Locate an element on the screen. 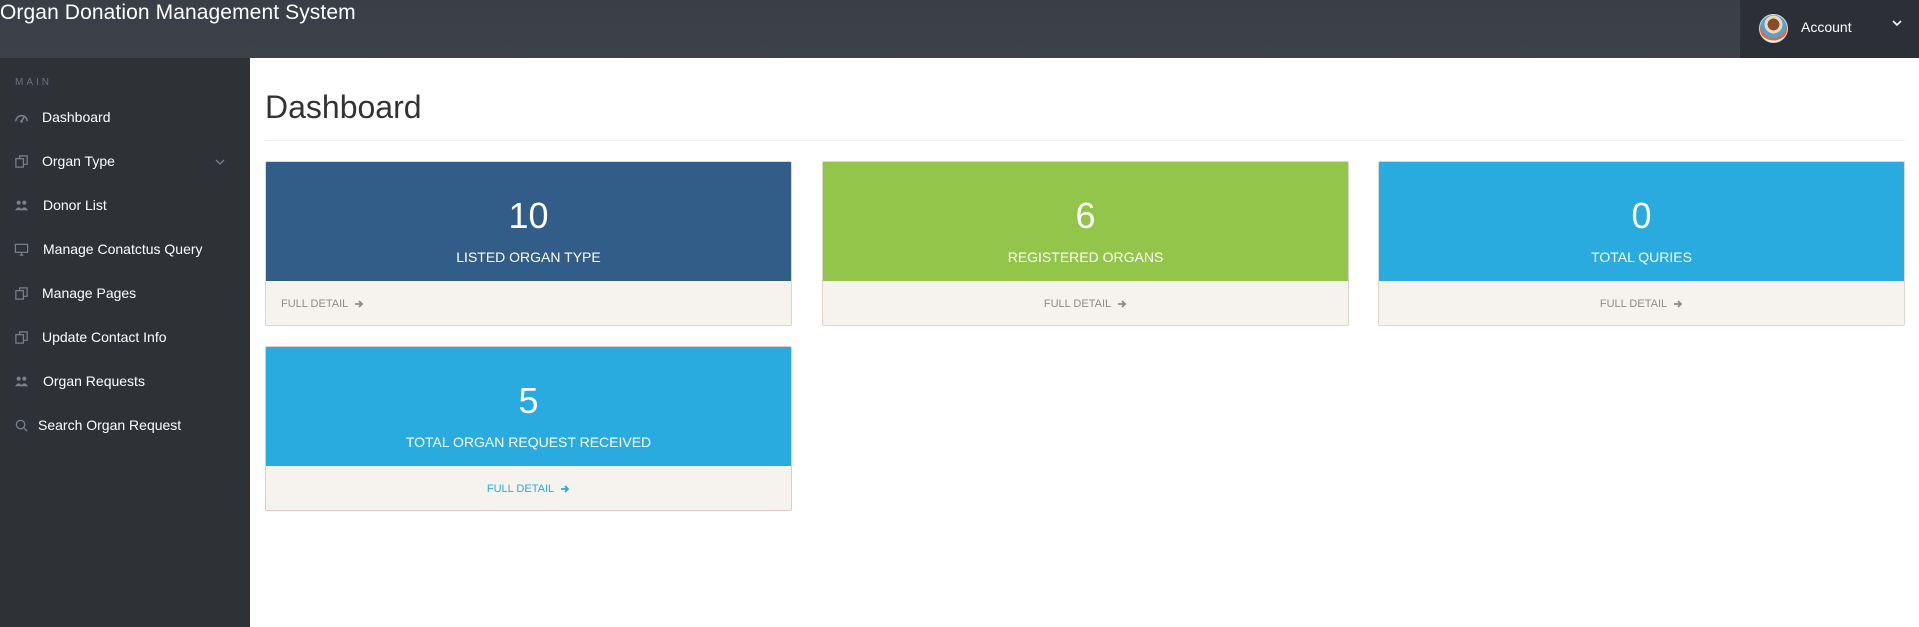 The image size is (1919, 627). sidebar-item-donor-list: Donor List is located at coordinates (125, 206).